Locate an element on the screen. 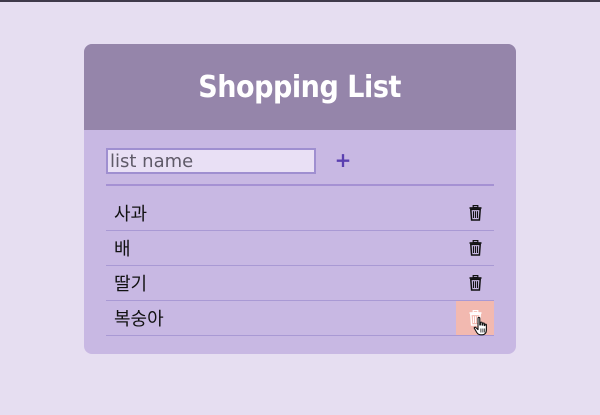  list-name-input is located at coordinates (211, 161).